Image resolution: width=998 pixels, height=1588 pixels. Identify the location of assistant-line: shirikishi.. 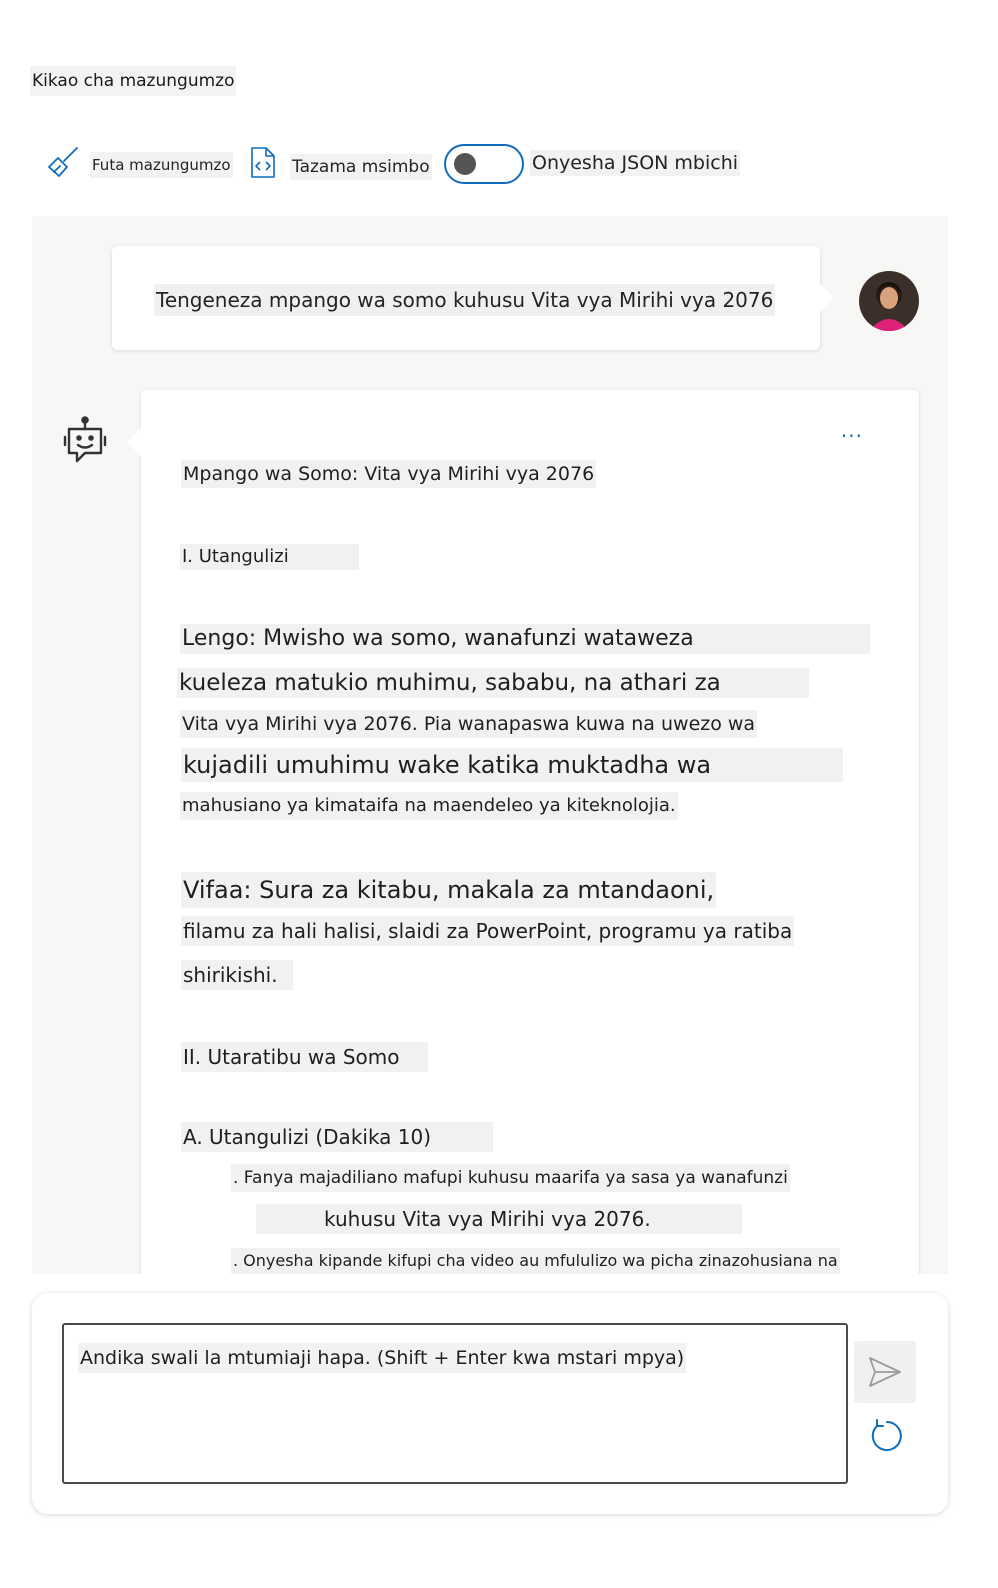
(237, 975).